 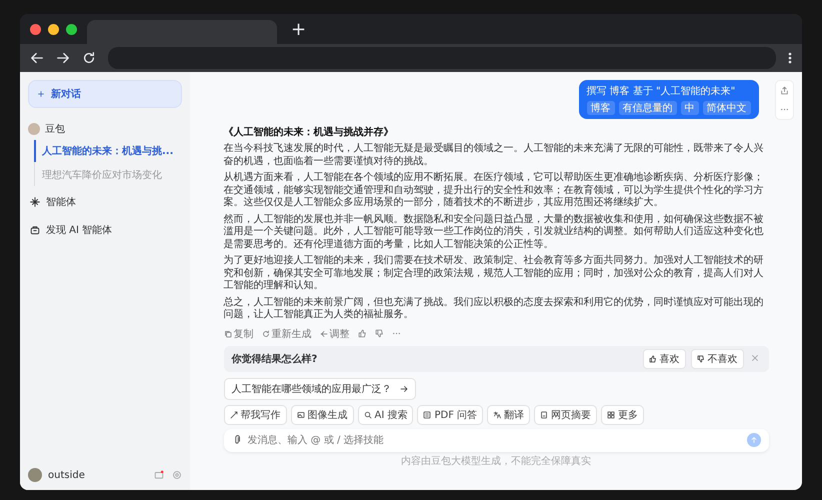 I want to click on bag-icon, so click(x=35, y=230).